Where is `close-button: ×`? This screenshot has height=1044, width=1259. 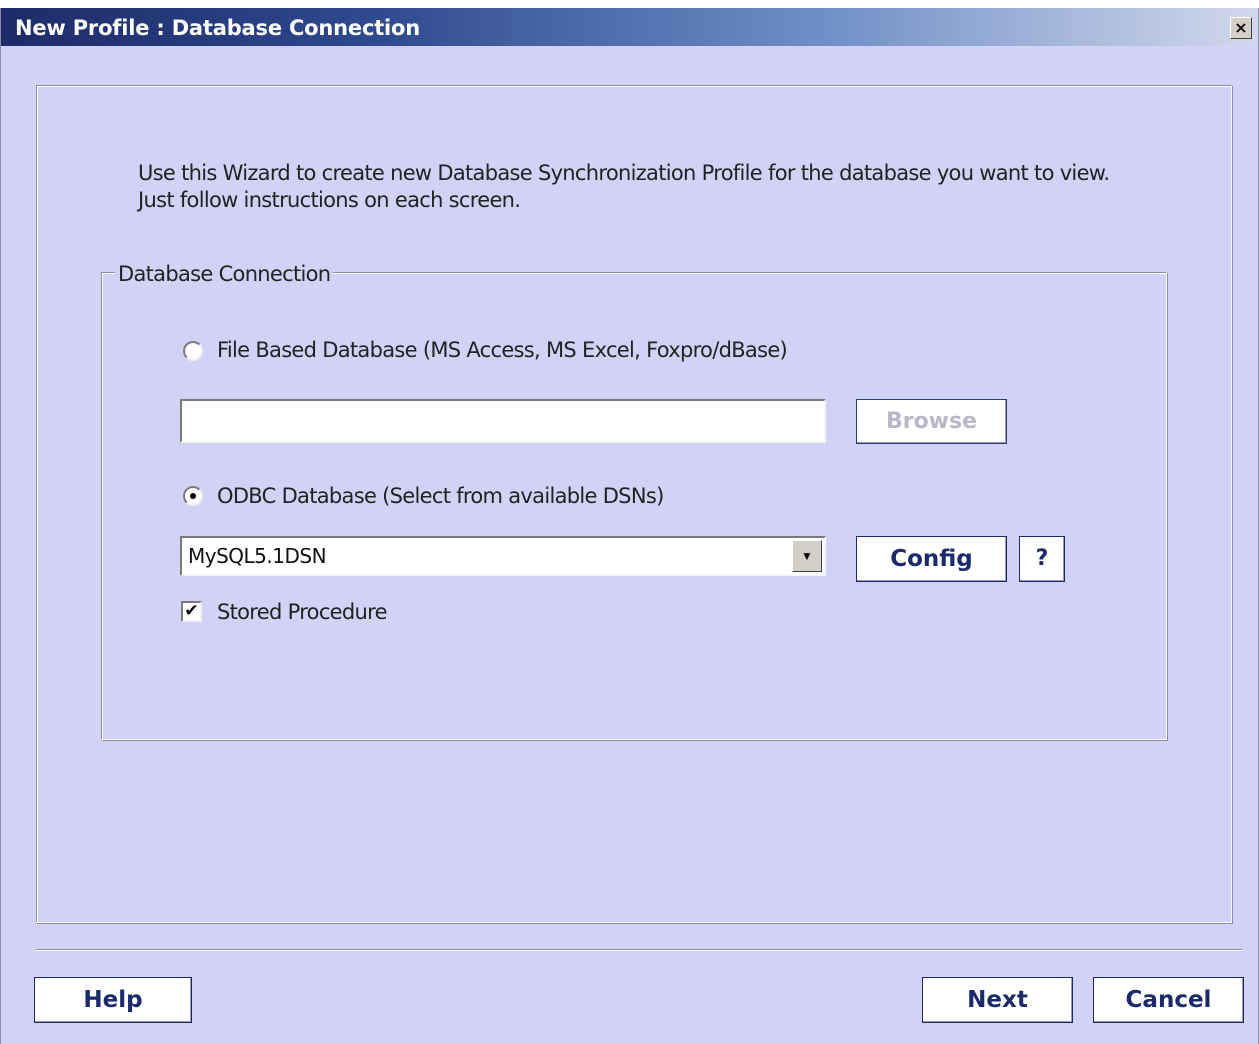
close-button: × is located at coordinates (1241, 28).